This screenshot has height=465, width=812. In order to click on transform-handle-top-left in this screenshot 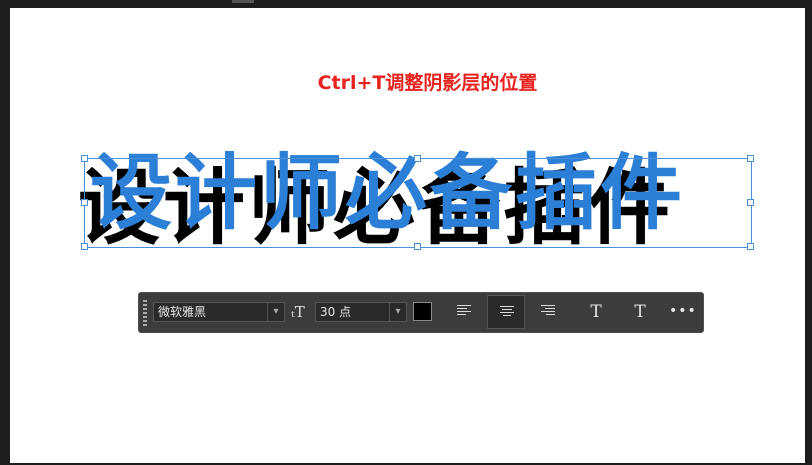, I will do `click(84, 158)`.